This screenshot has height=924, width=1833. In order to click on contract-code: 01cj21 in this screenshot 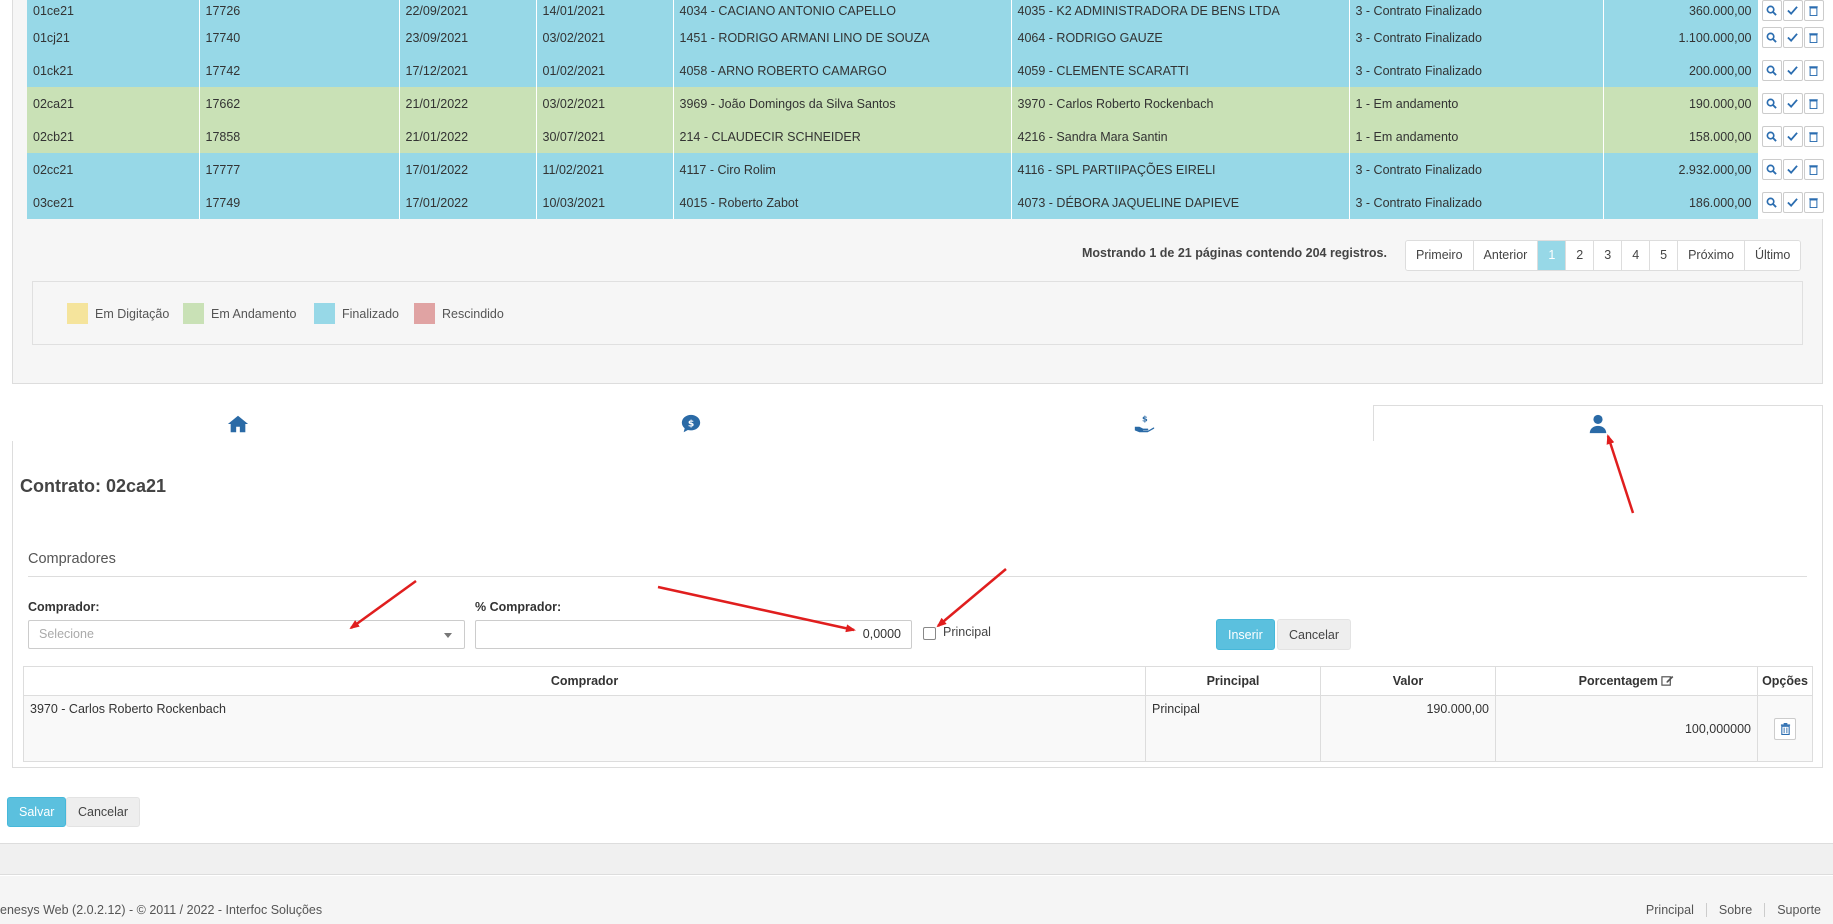, I will do `click(113, 37)`.